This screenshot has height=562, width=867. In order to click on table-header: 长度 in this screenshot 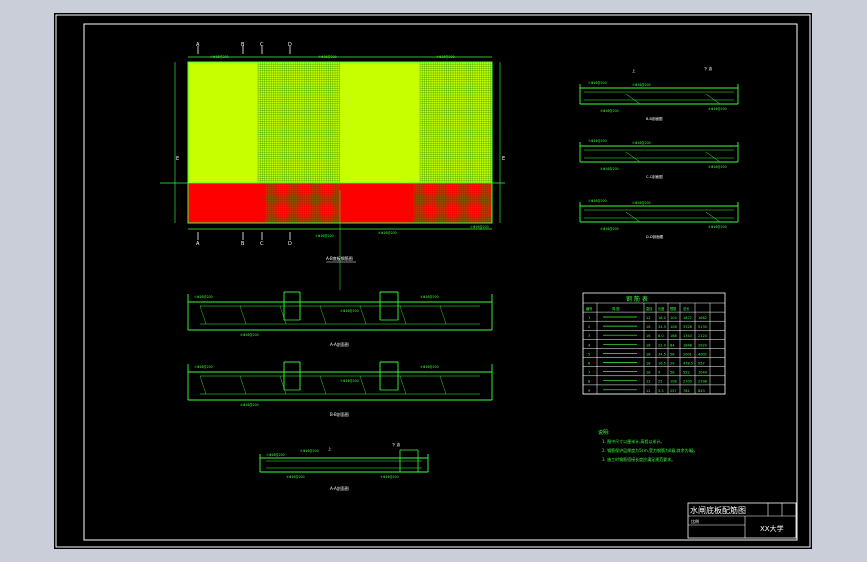, I will do `click(661, 308)`.